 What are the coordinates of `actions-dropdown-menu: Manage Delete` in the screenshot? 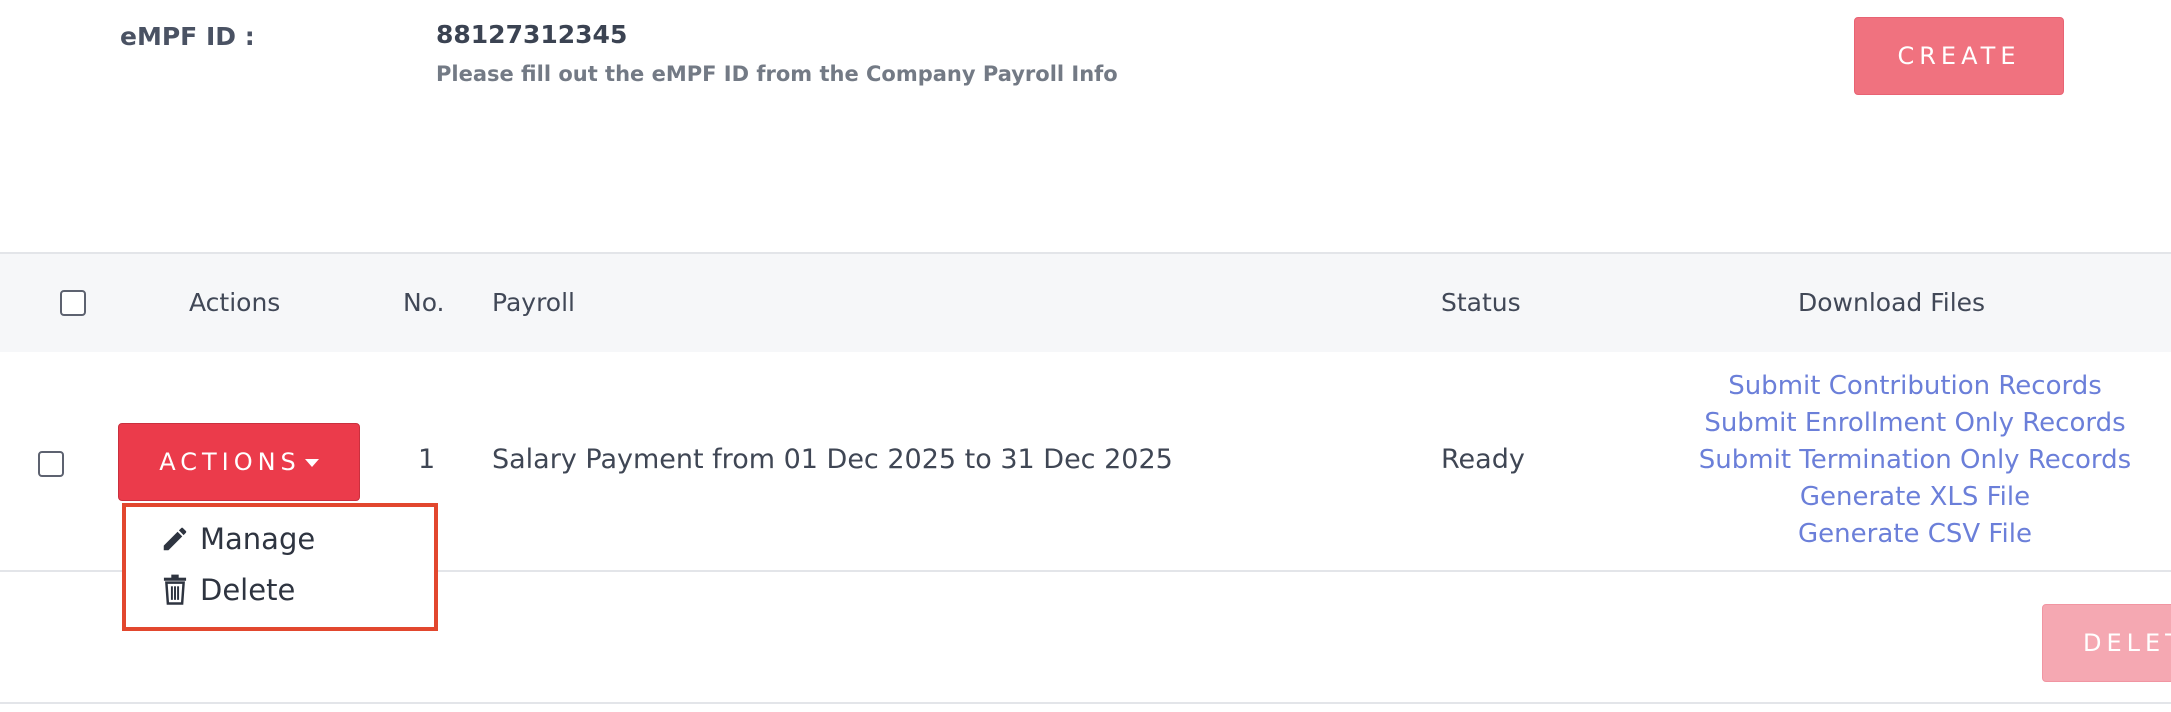 It's located at (280, 567).